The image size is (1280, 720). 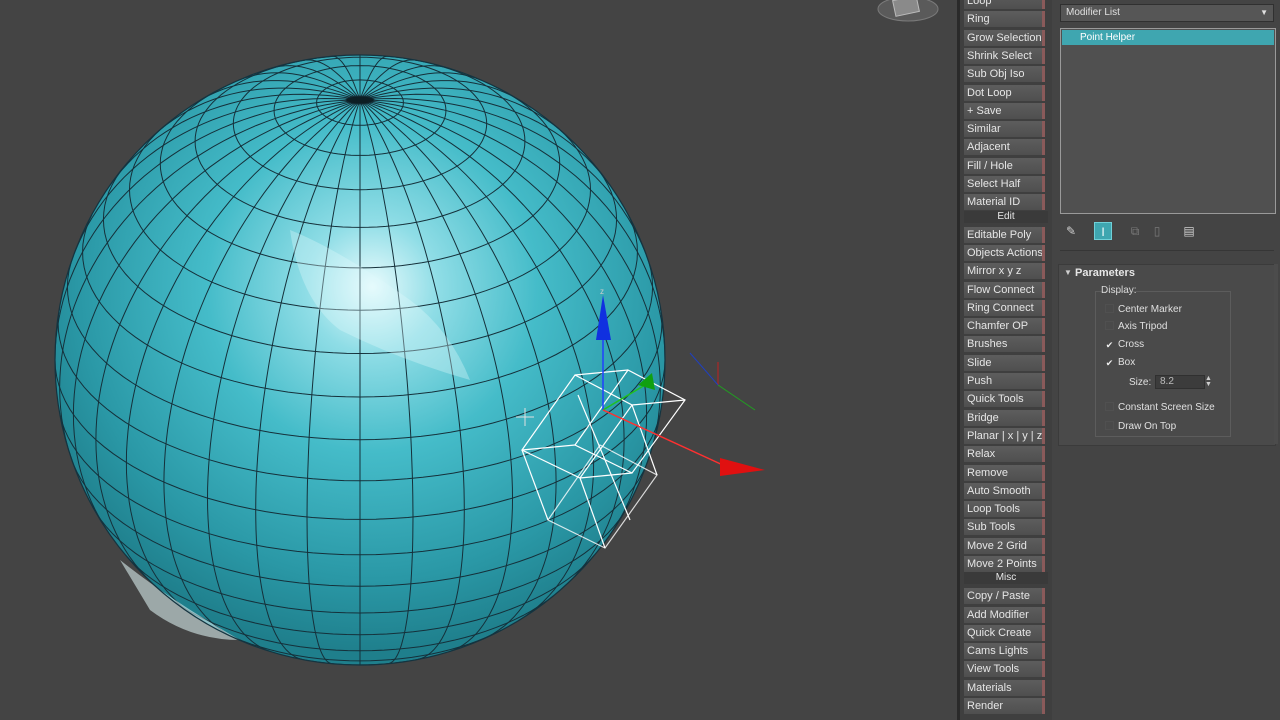 I want to click on toolbar-button-shrink-select: Shrink Select, so click(x=1004, y=56).